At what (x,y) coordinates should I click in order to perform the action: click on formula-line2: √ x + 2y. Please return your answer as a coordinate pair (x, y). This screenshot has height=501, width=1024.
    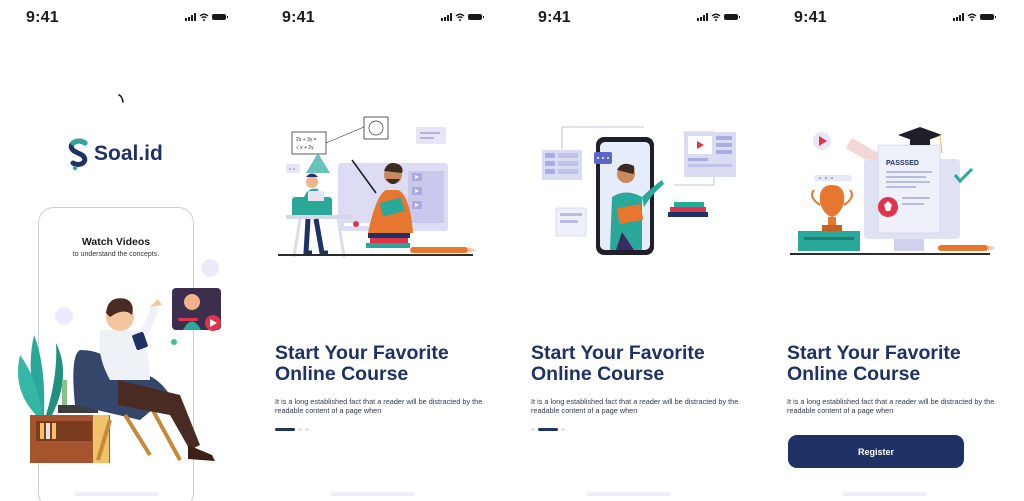
    Looking at the image, I should click on (305, 147).